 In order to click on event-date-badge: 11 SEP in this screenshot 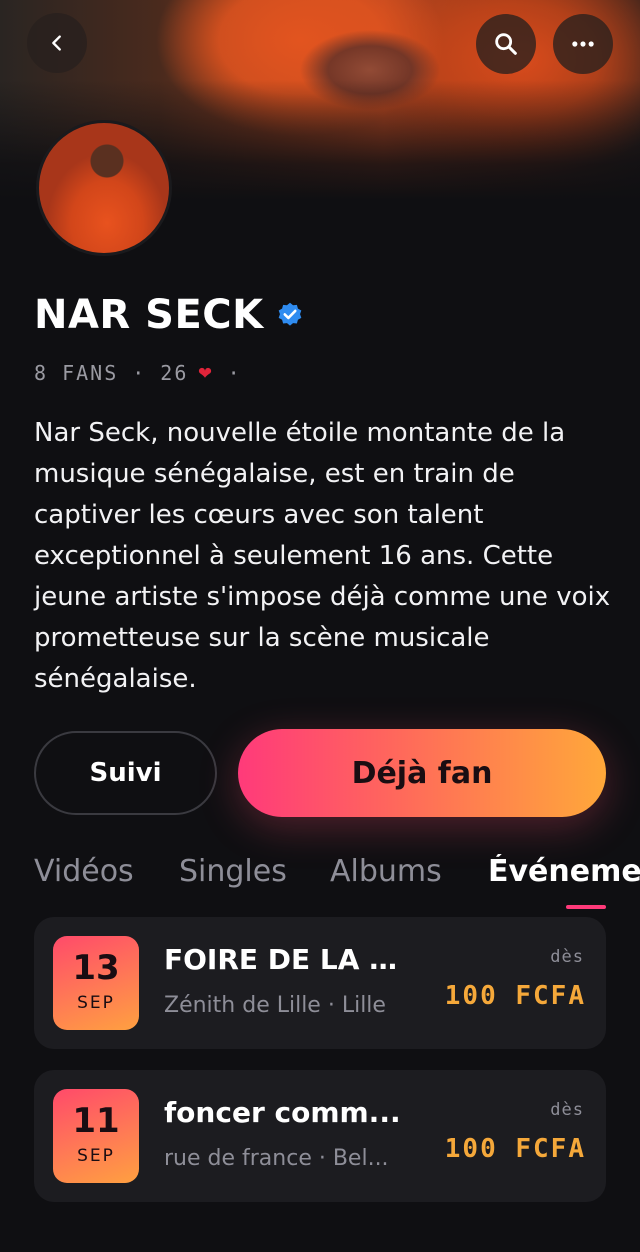, I will do `click(96, 1136)`.